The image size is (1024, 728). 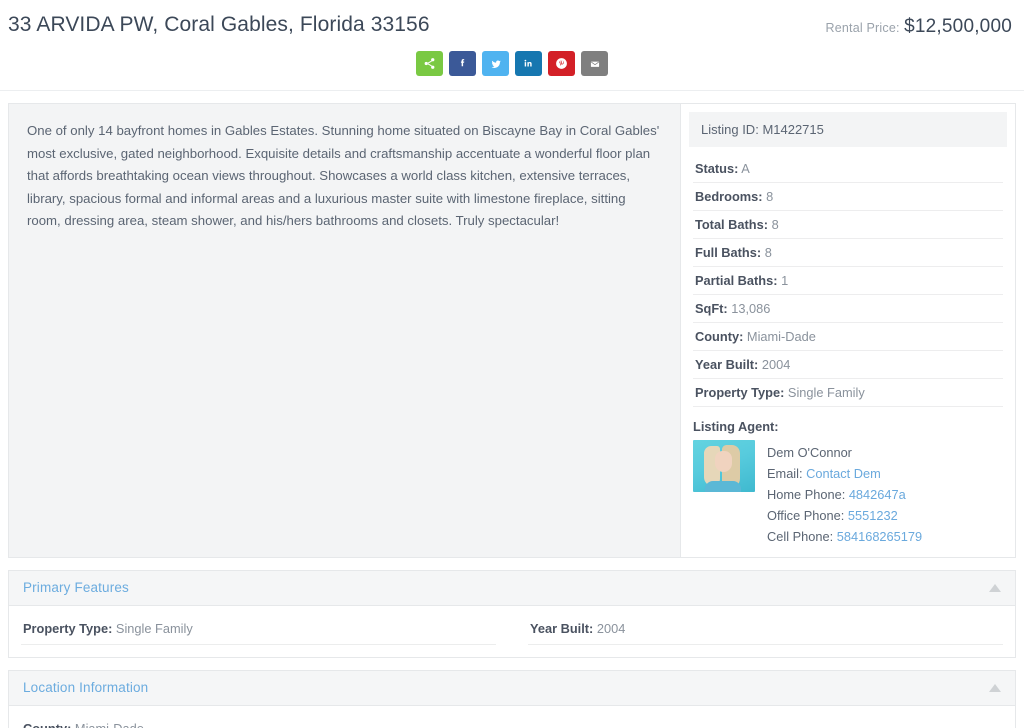 I want to click on detail-row-sqft: SqFt: 13,086, so click(x=848, y=309).